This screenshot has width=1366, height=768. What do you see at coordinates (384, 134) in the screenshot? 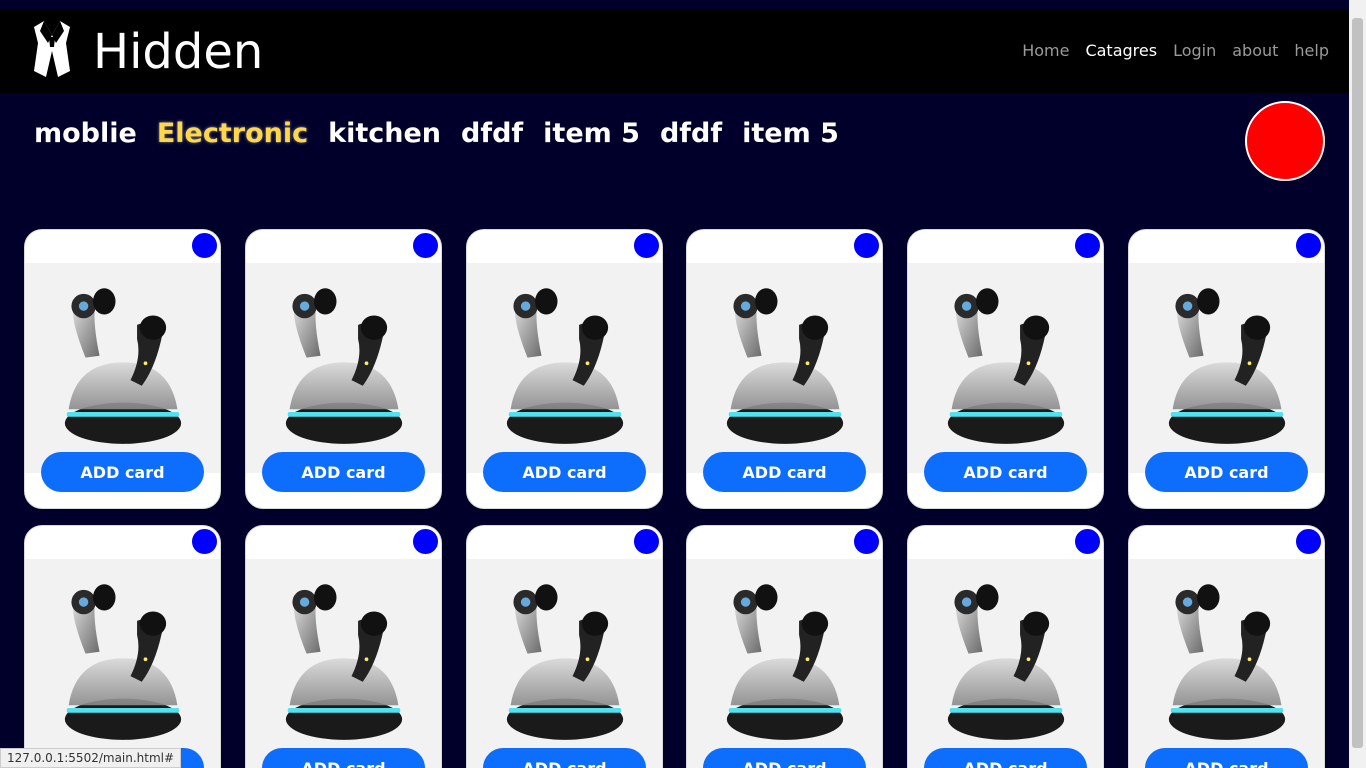
I see `category-kitchen: kitchen` at bounding box center [384, 134].